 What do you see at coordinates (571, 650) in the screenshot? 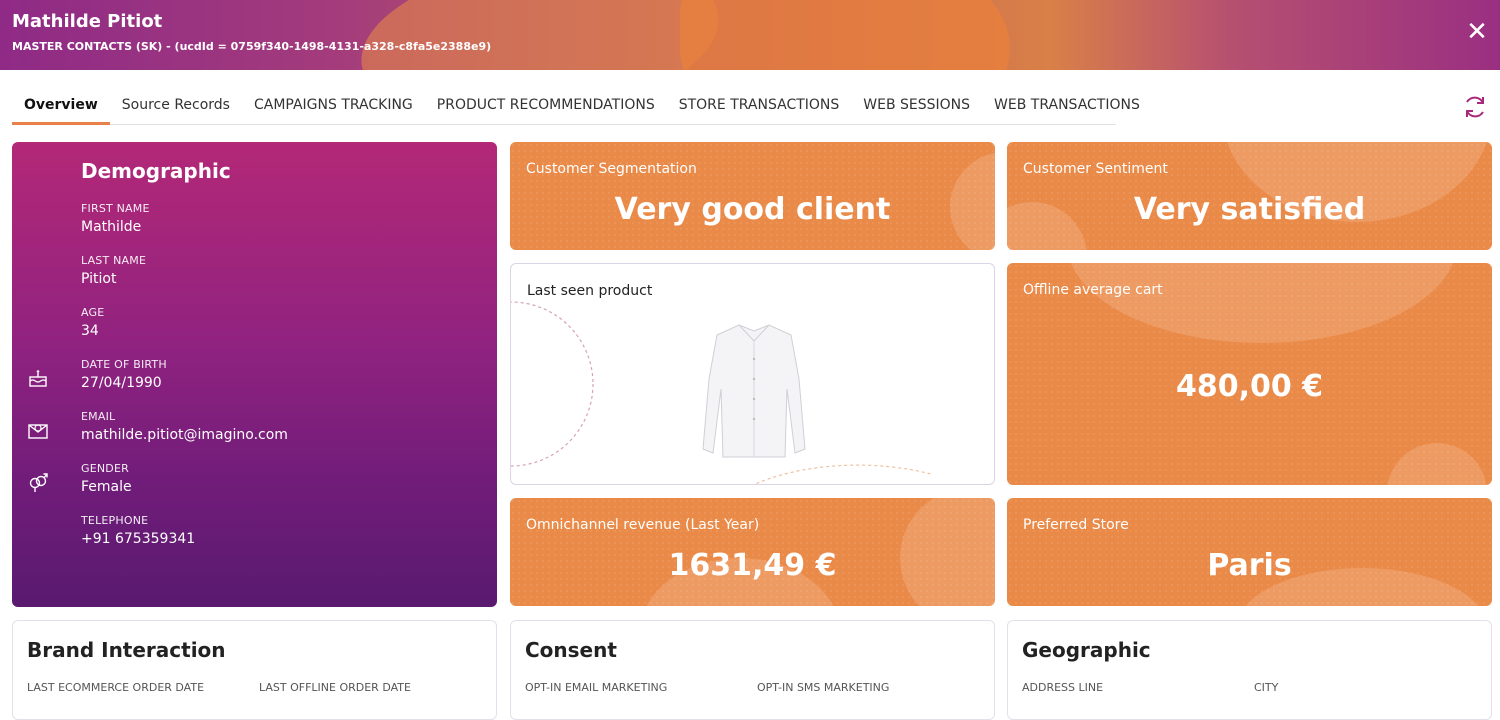
I see `card-title: Consent` at bounding box center [571, 650].